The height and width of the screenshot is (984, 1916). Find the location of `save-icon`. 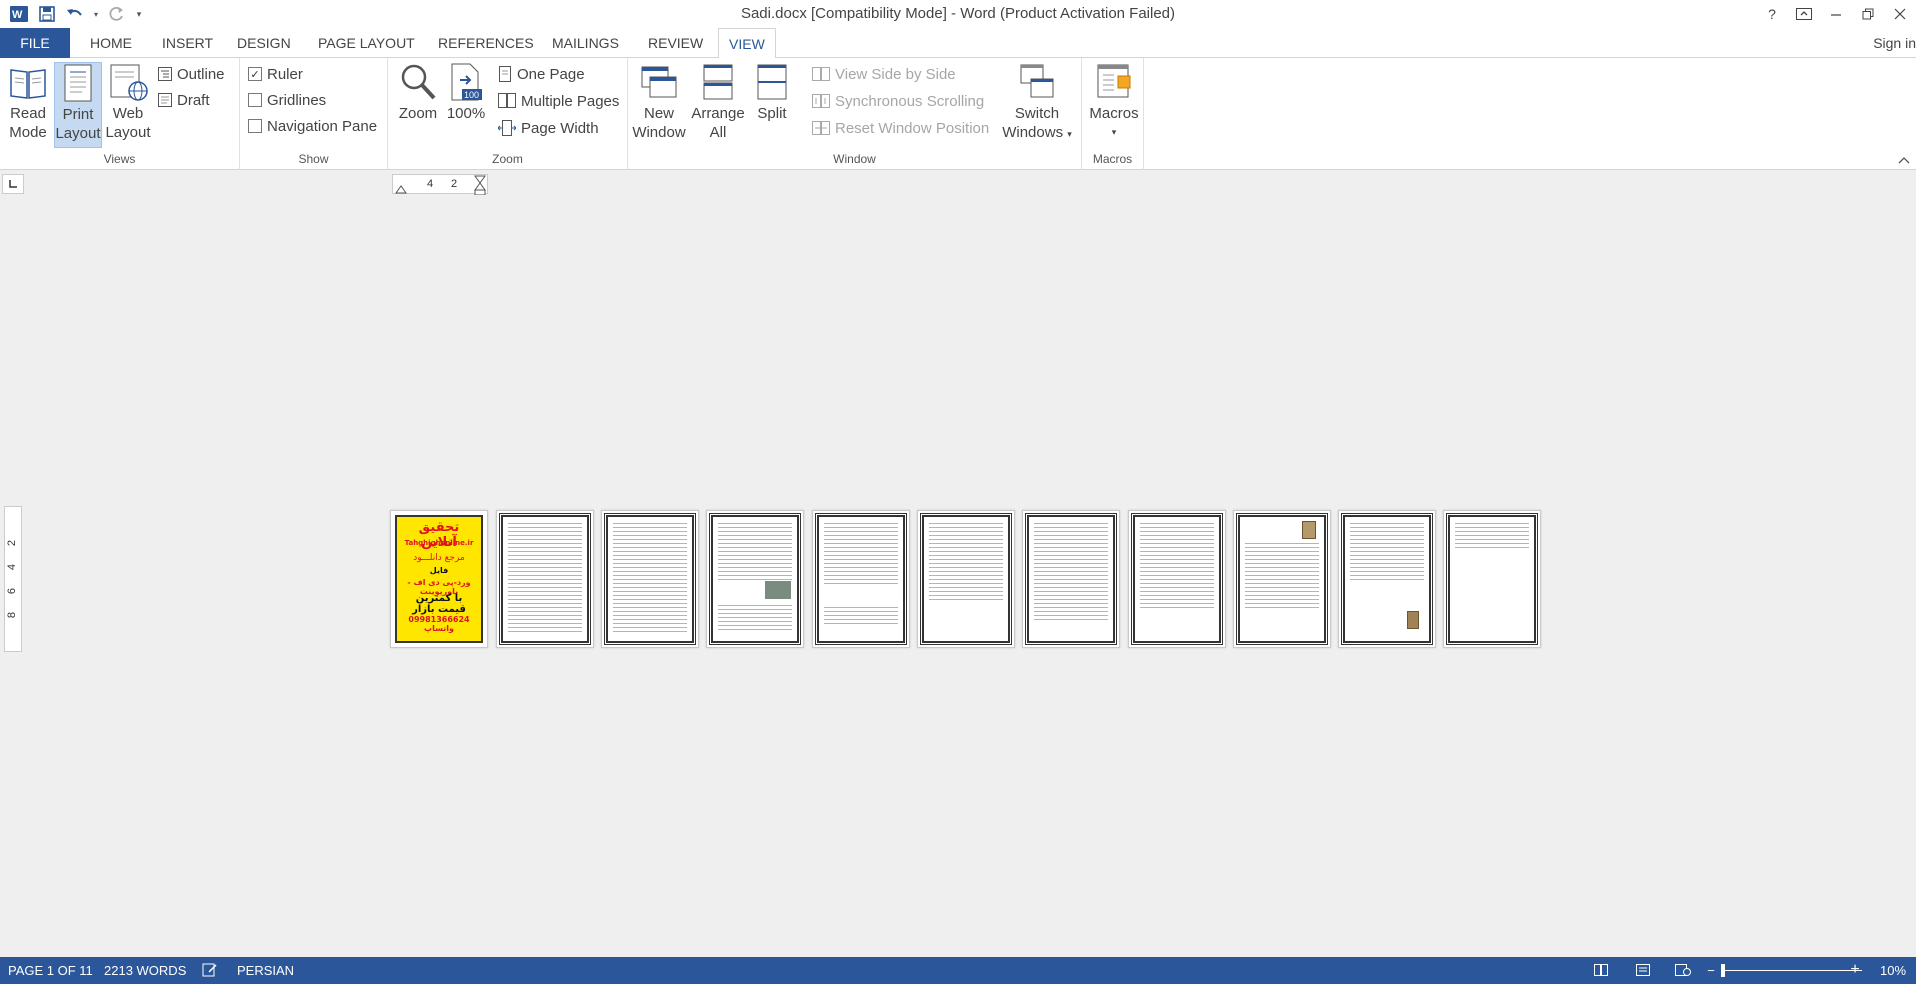

save-icon is located at coordinates (47, 14).